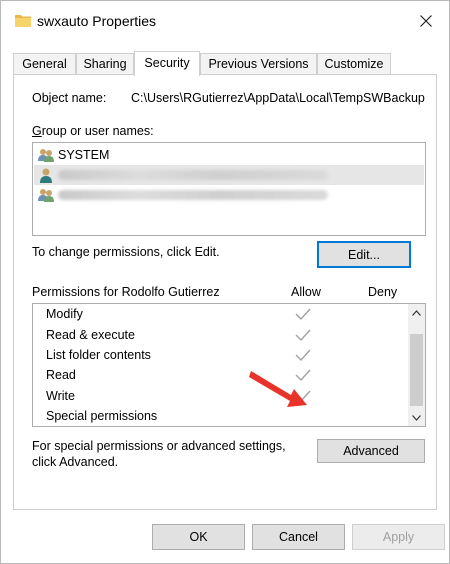 This screenshot has width=450, height=564. Describe the element at coordinates (258, 64) in the screenshot. I see `tab-previous-versions: Previous Versions` at that location.